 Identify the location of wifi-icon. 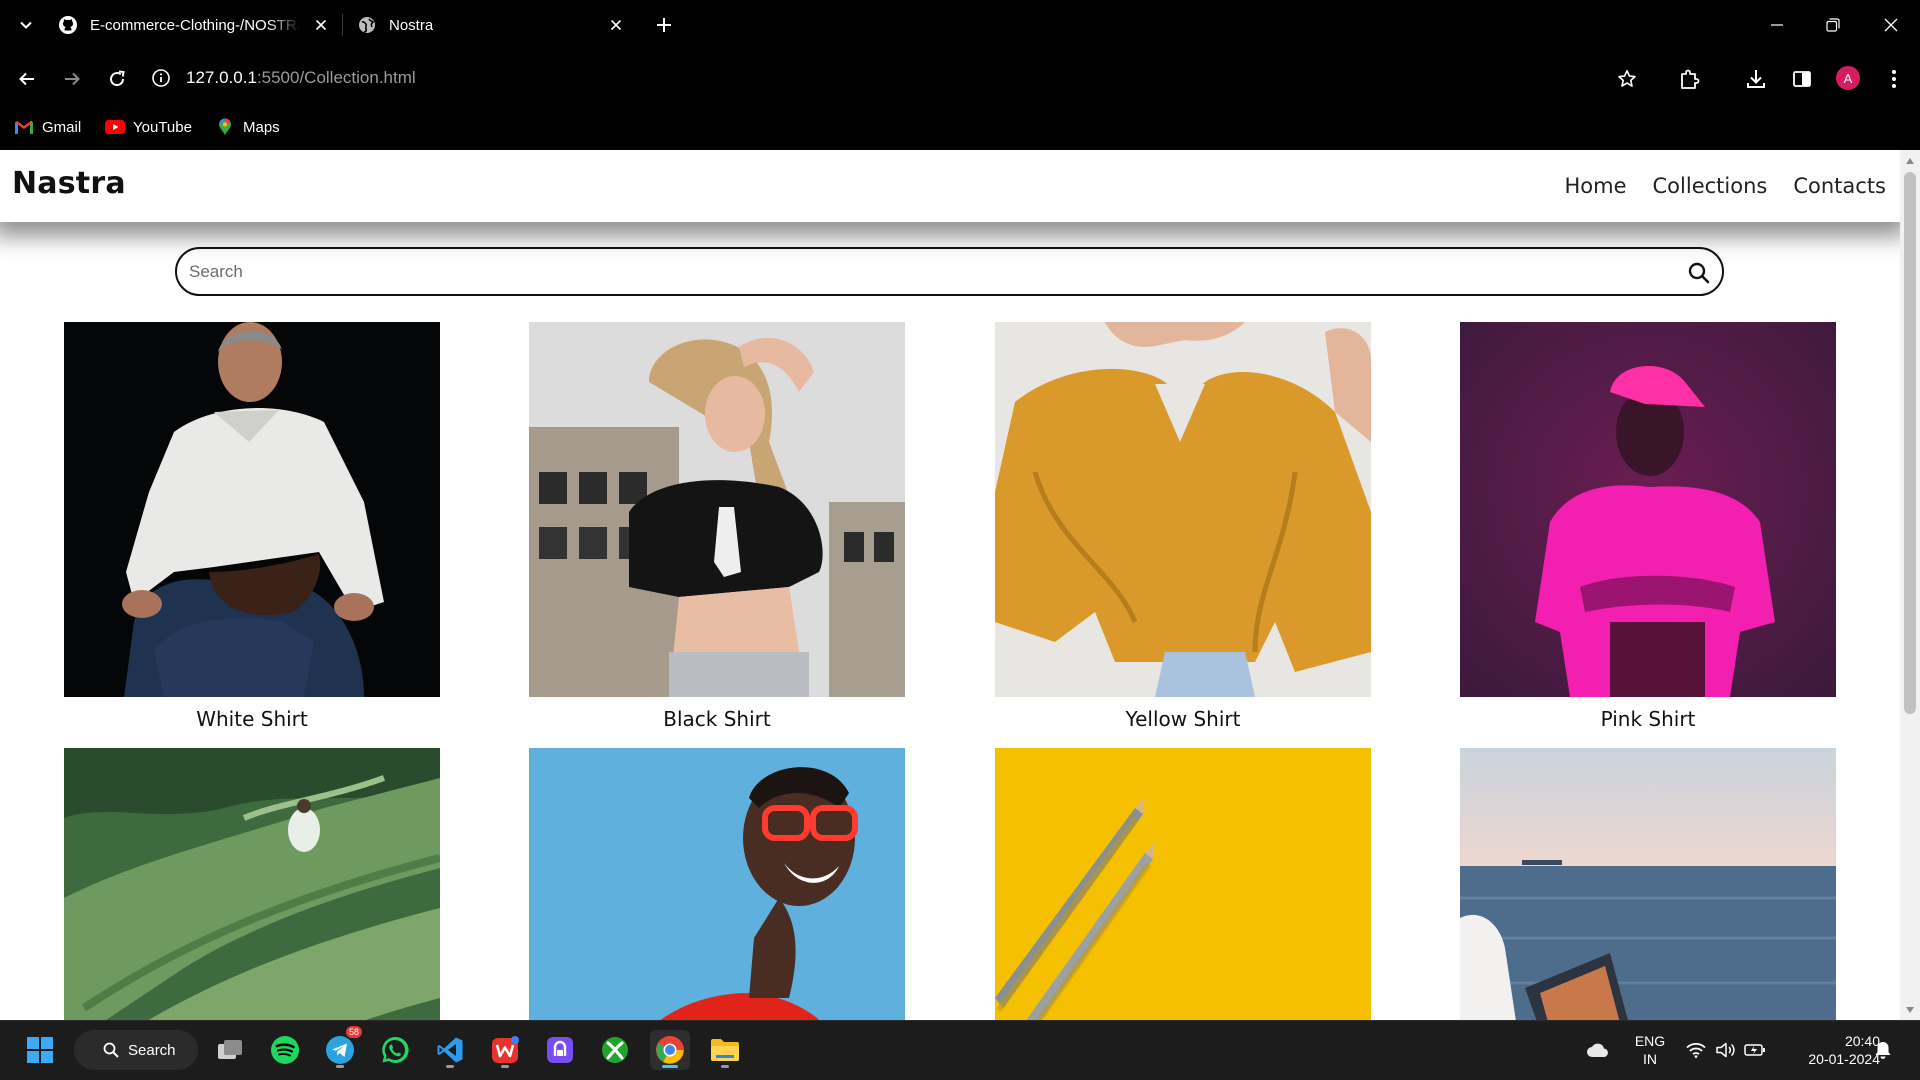
(1696, 1050).